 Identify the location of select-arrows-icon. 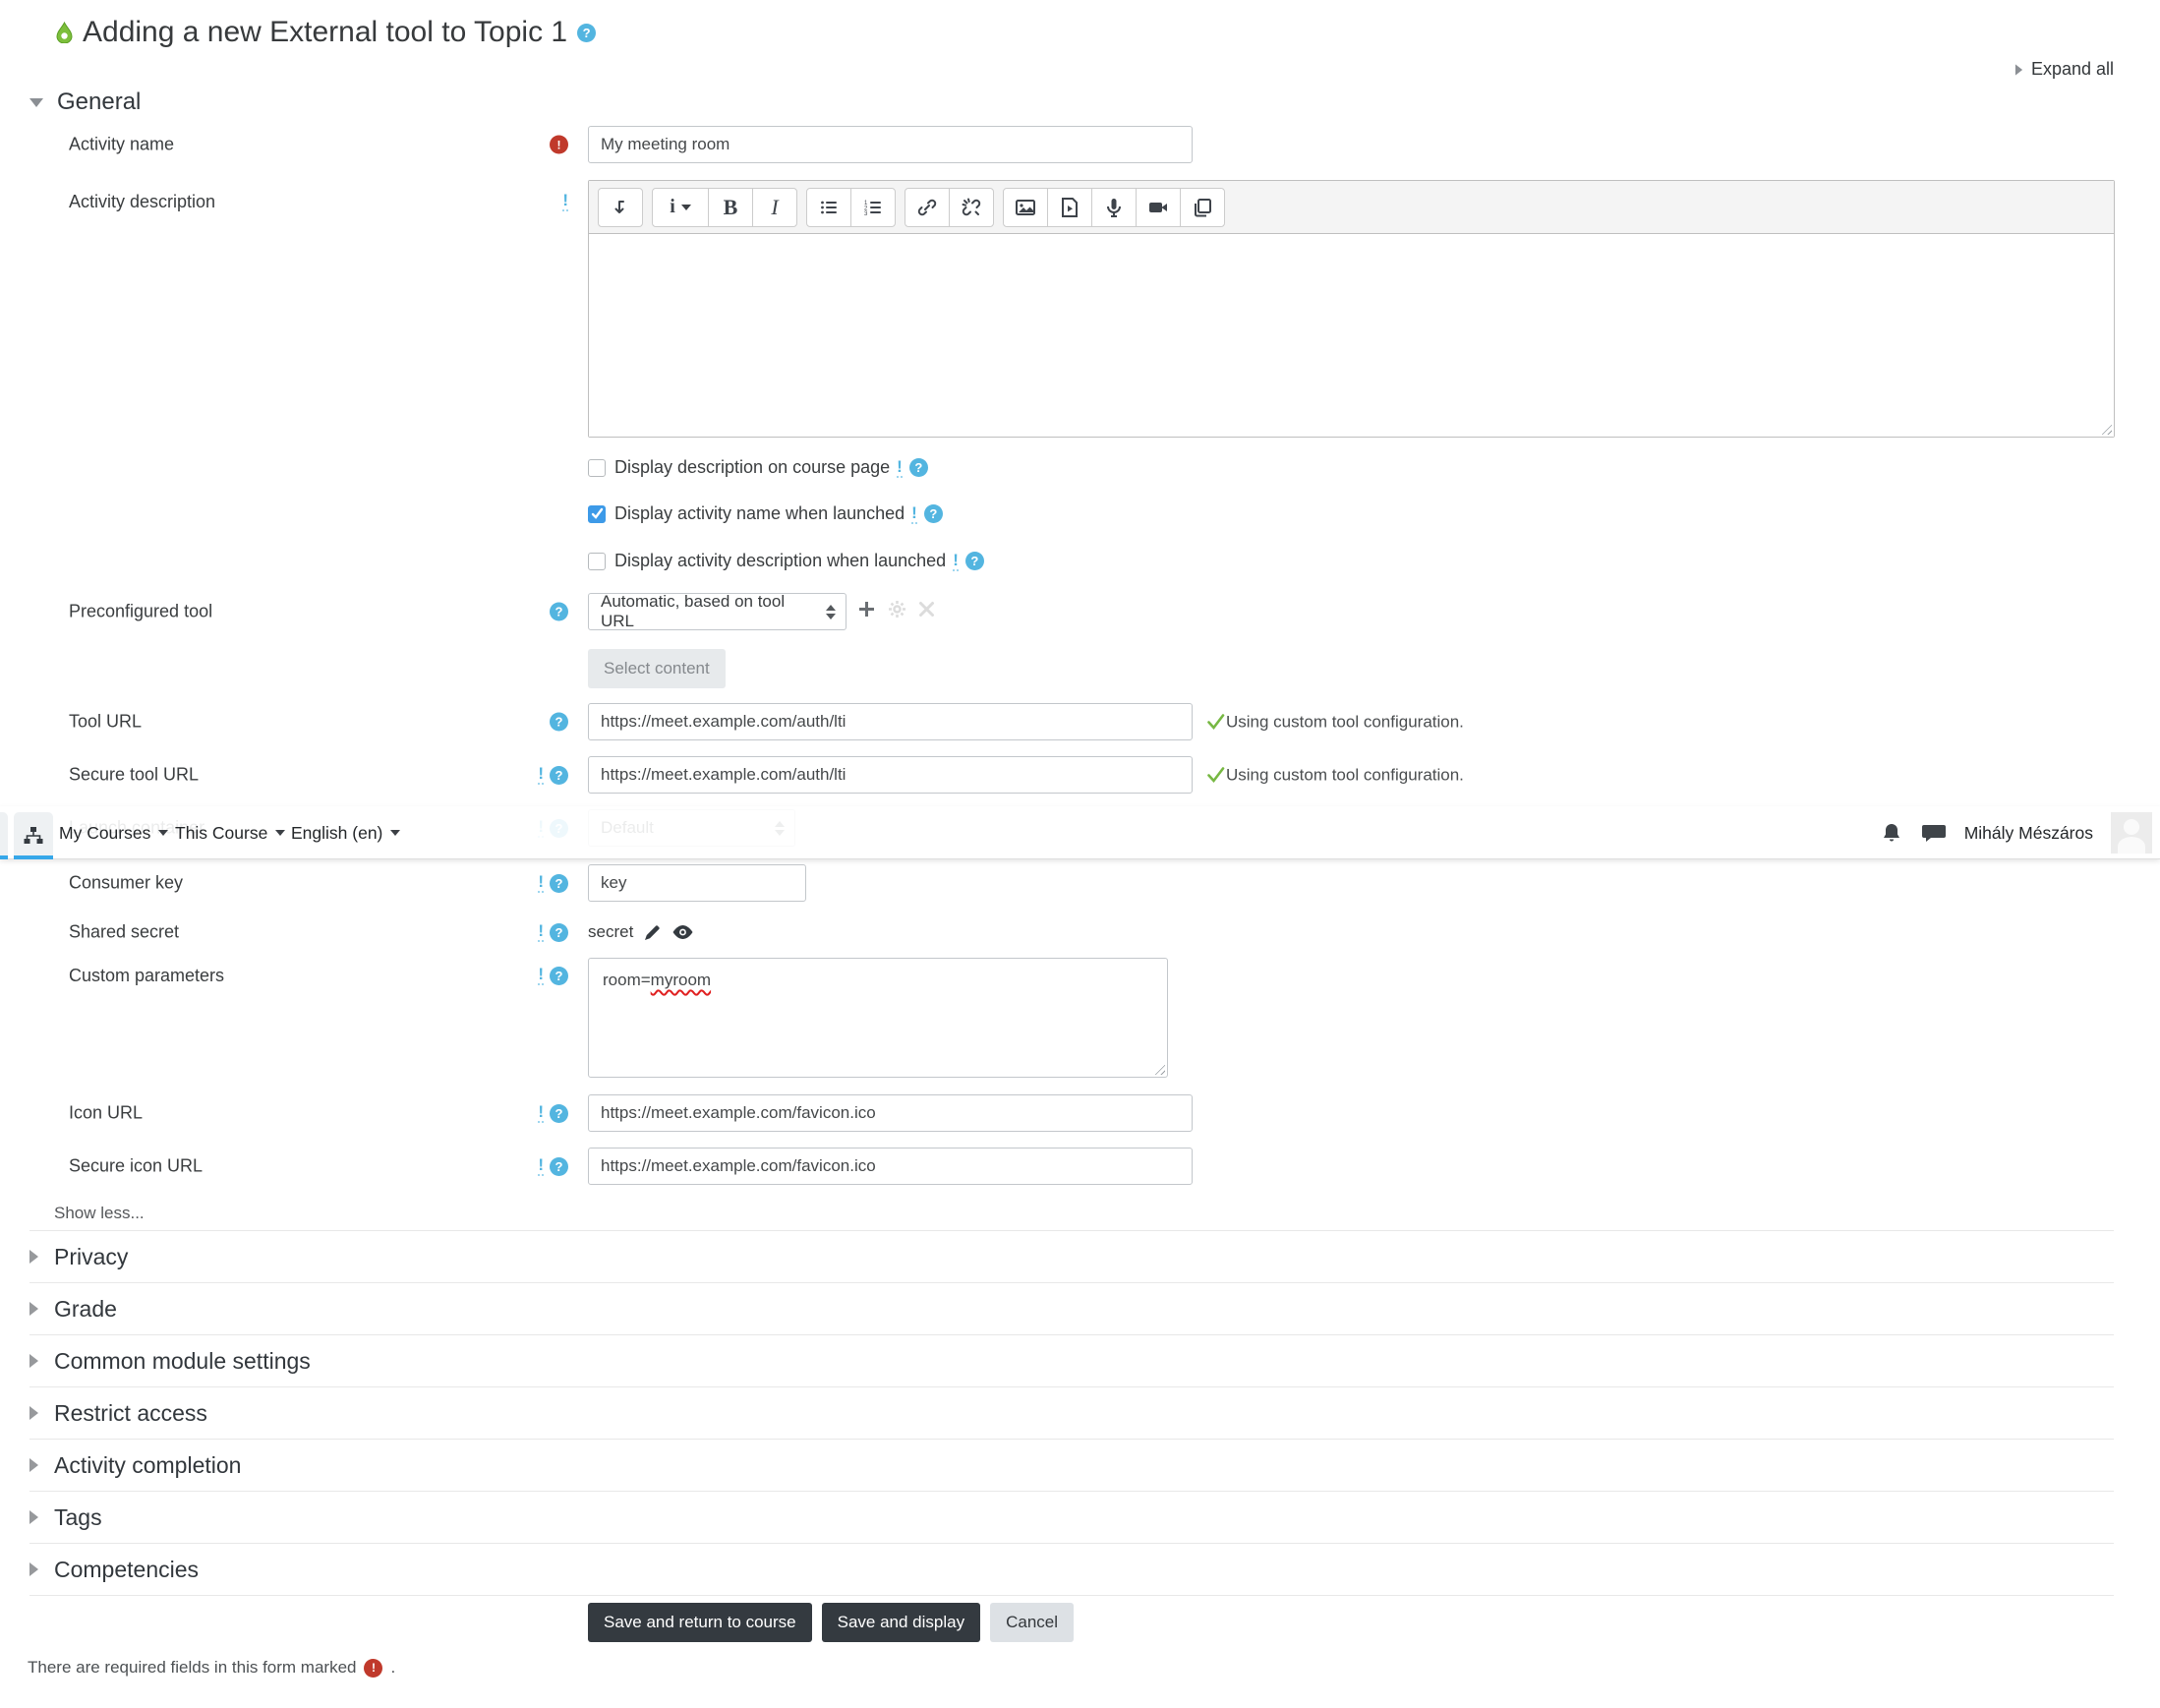
(831, 612).